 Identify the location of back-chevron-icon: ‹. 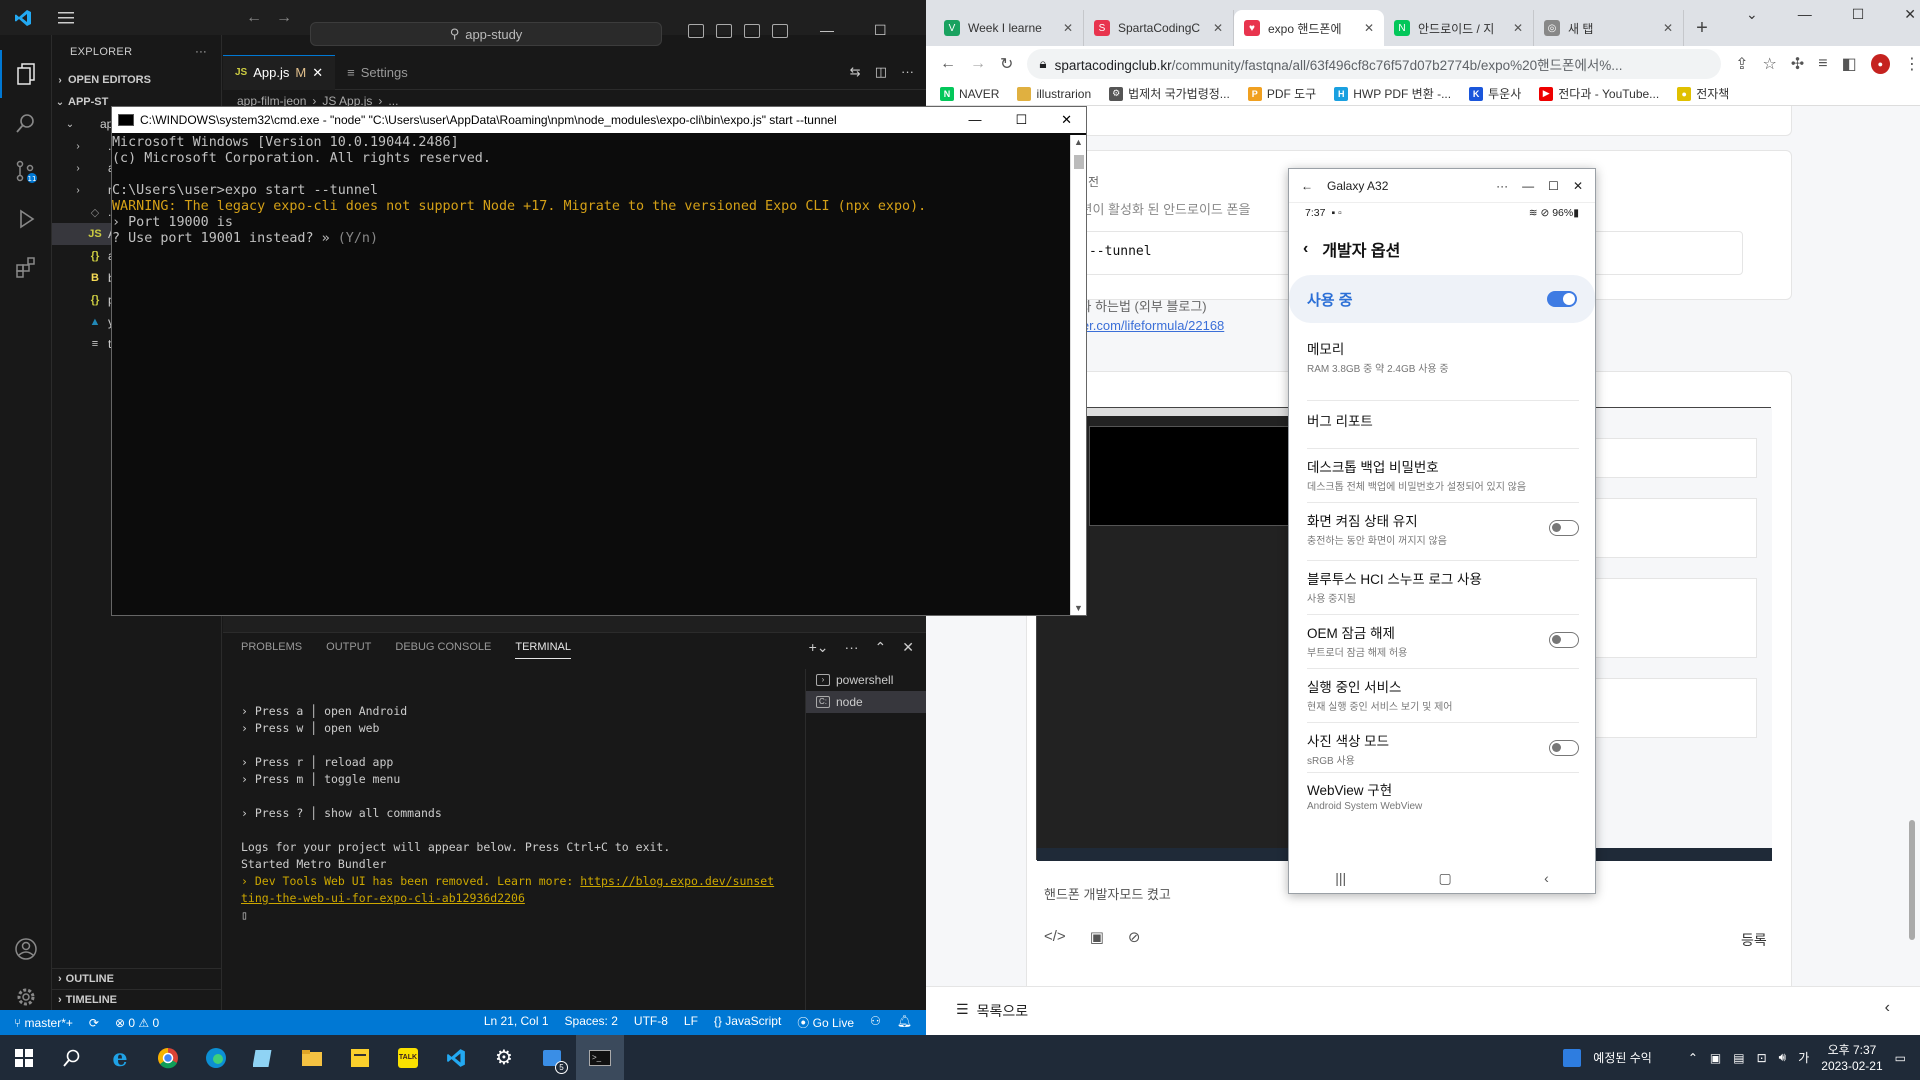
(1546, 878).